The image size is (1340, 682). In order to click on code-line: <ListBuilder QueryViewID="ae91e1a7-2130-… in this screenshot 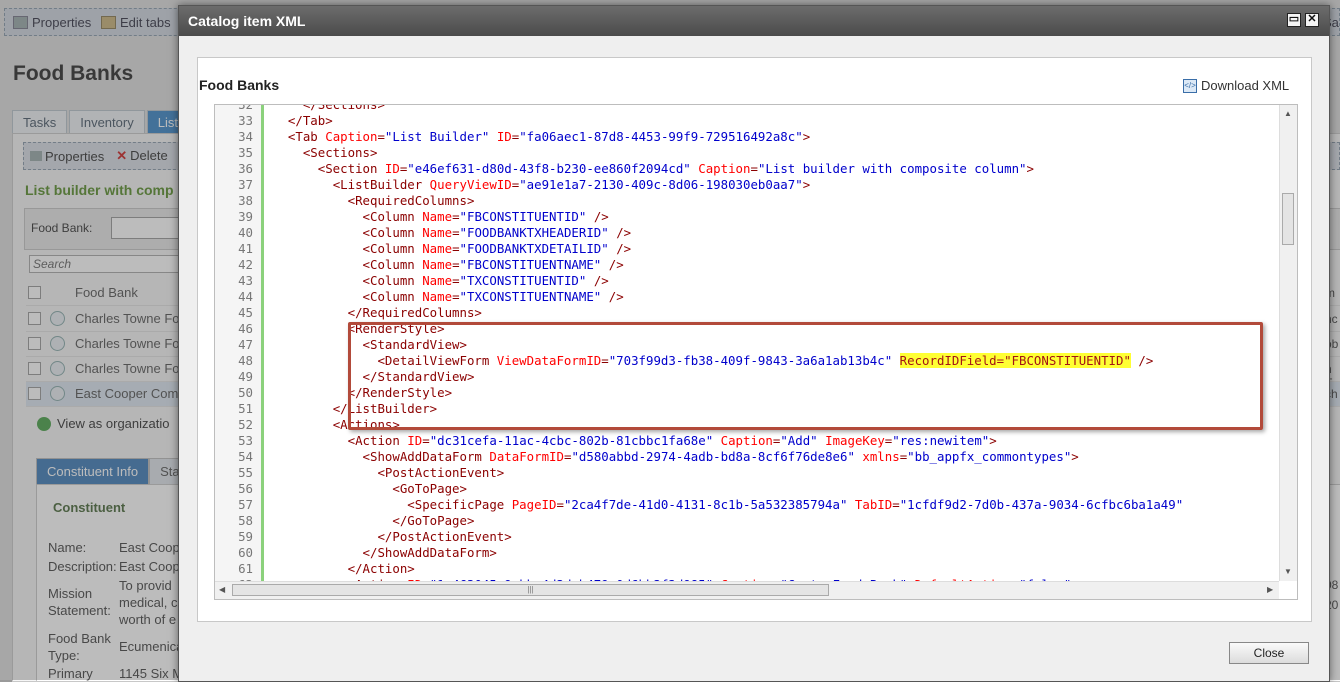, I will do `click(571, 184)`.